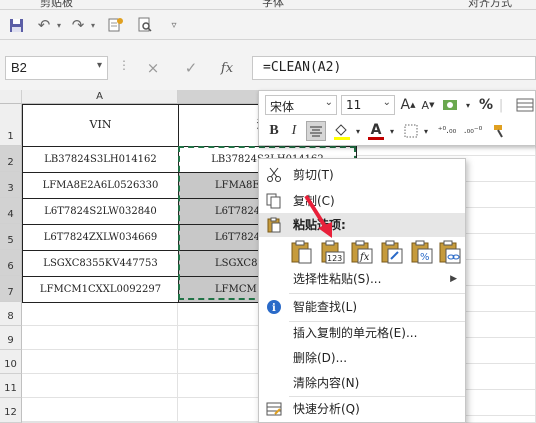 The image size is (536, 423). I want to click on number-format-button, so click(452, 105).